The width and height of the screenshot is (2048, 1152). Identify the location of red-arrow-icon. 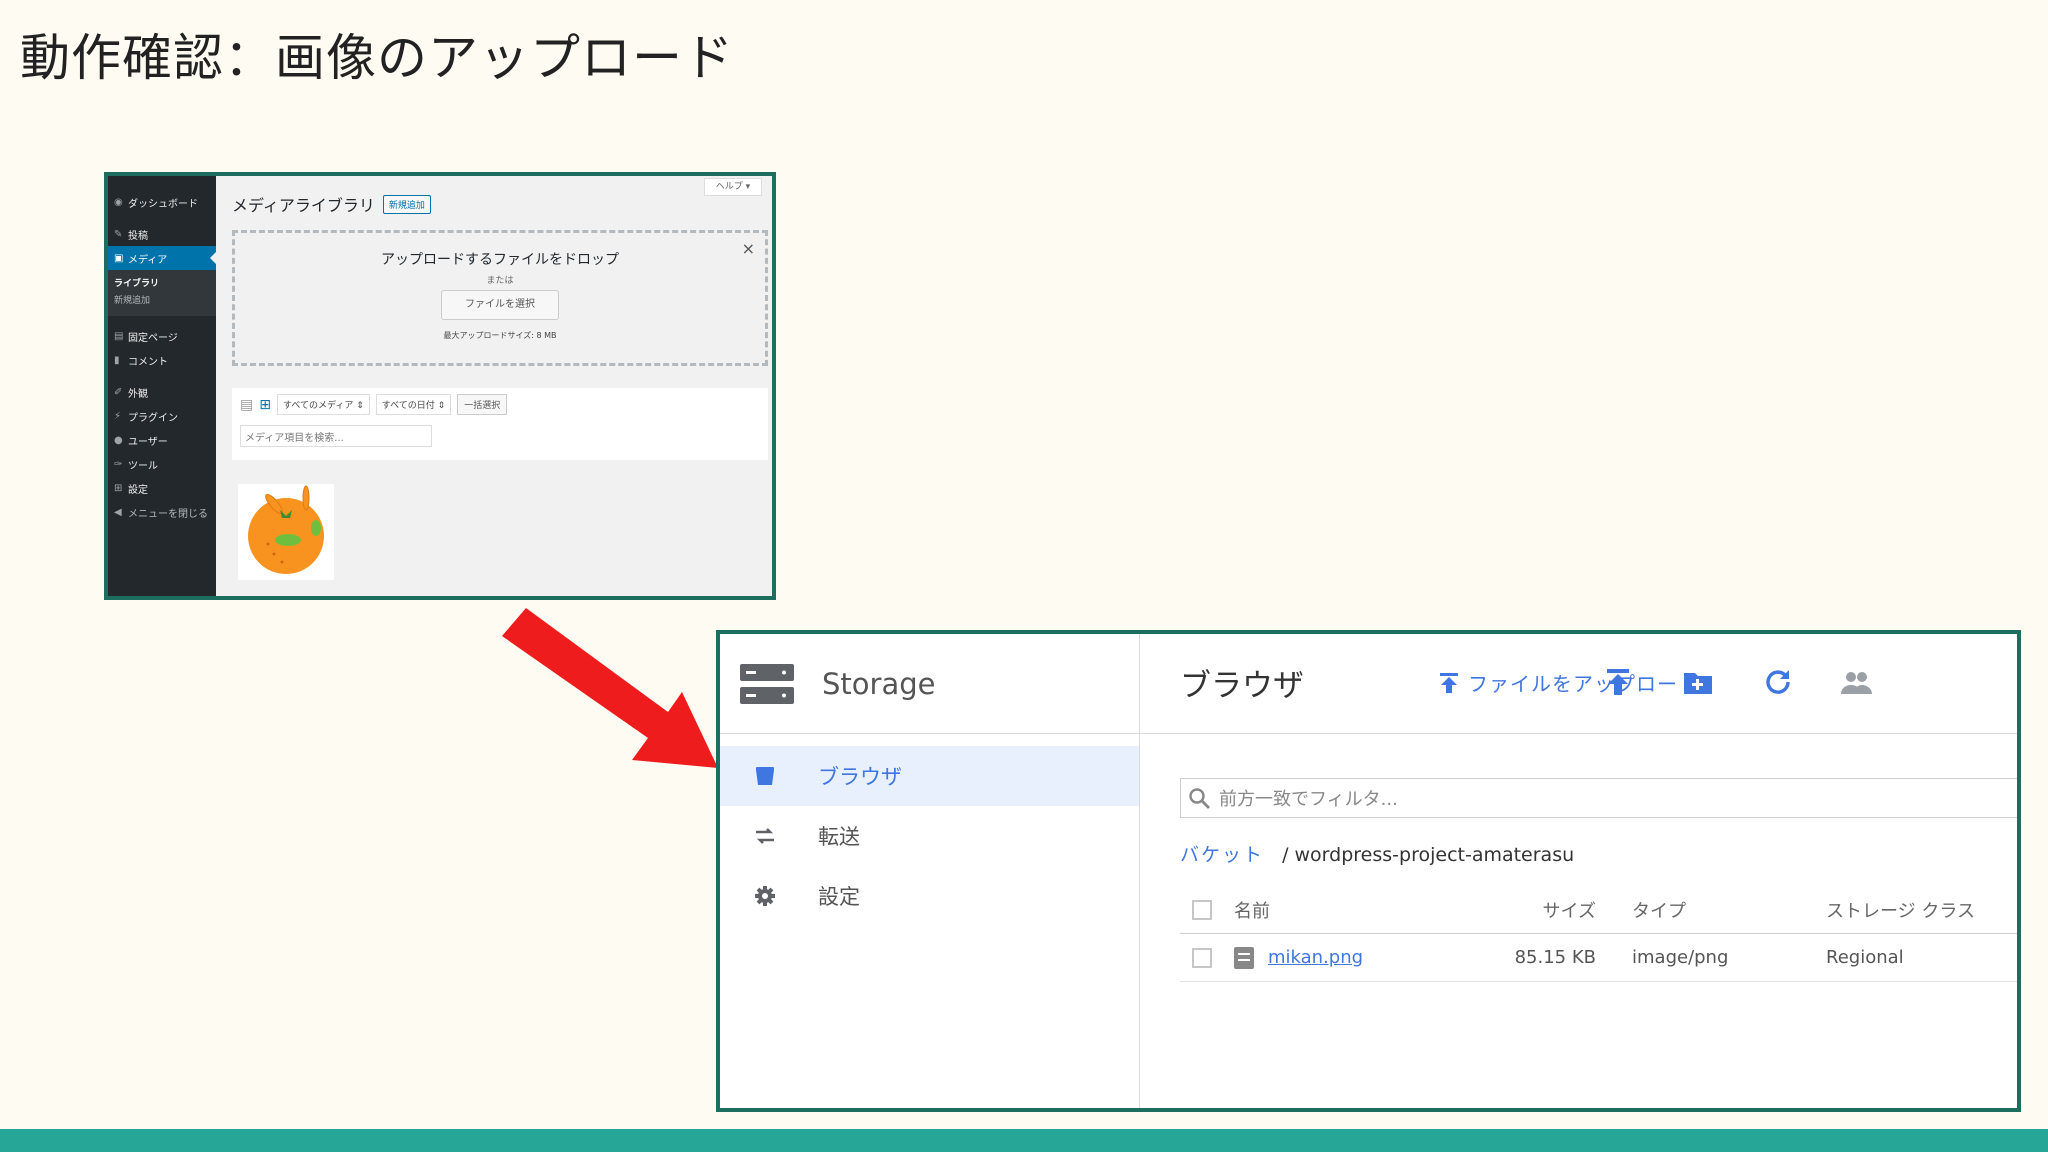
(610, 688).